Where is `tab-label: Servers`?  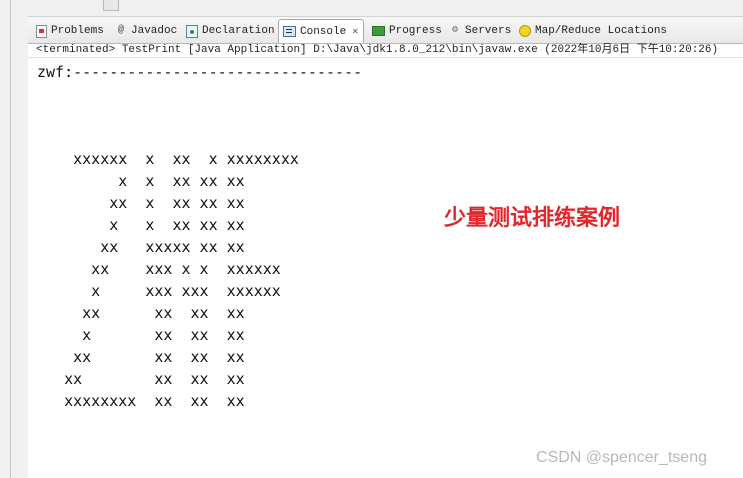
tab-label: Servers is located at coordinates (488, 31).